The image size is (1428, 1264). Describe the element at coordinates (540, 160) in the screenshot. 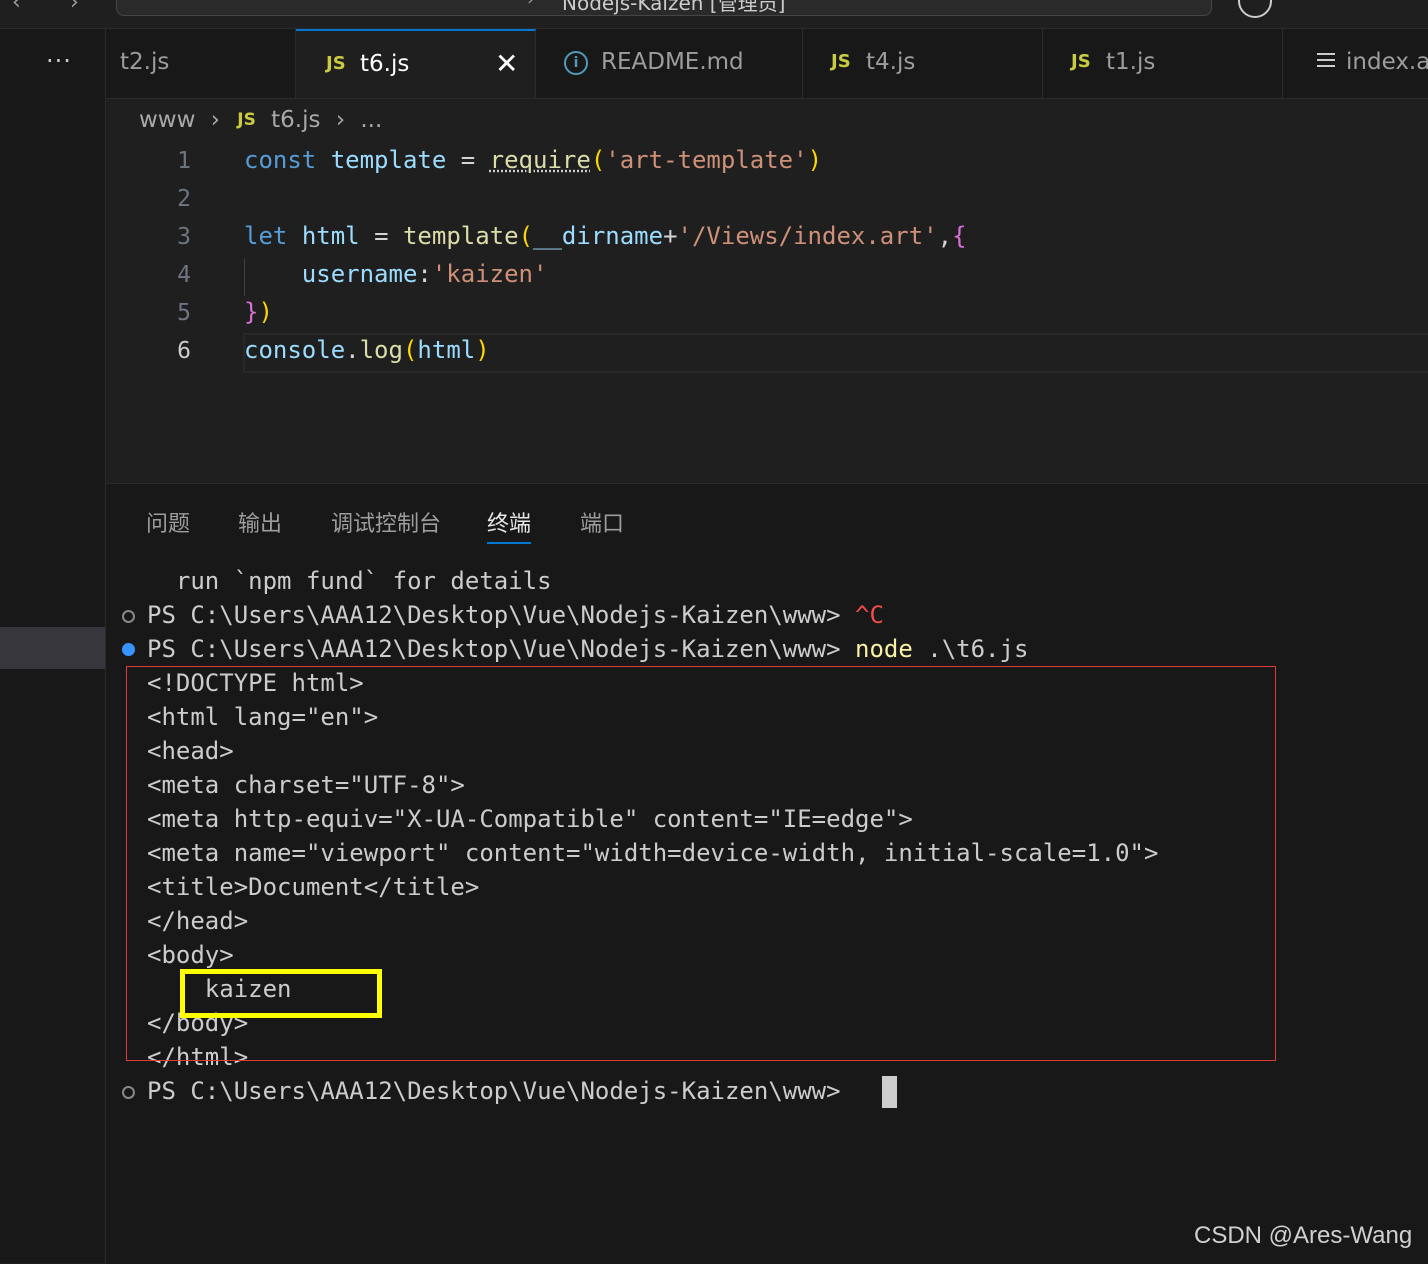

I see `code-token: require` at that location.